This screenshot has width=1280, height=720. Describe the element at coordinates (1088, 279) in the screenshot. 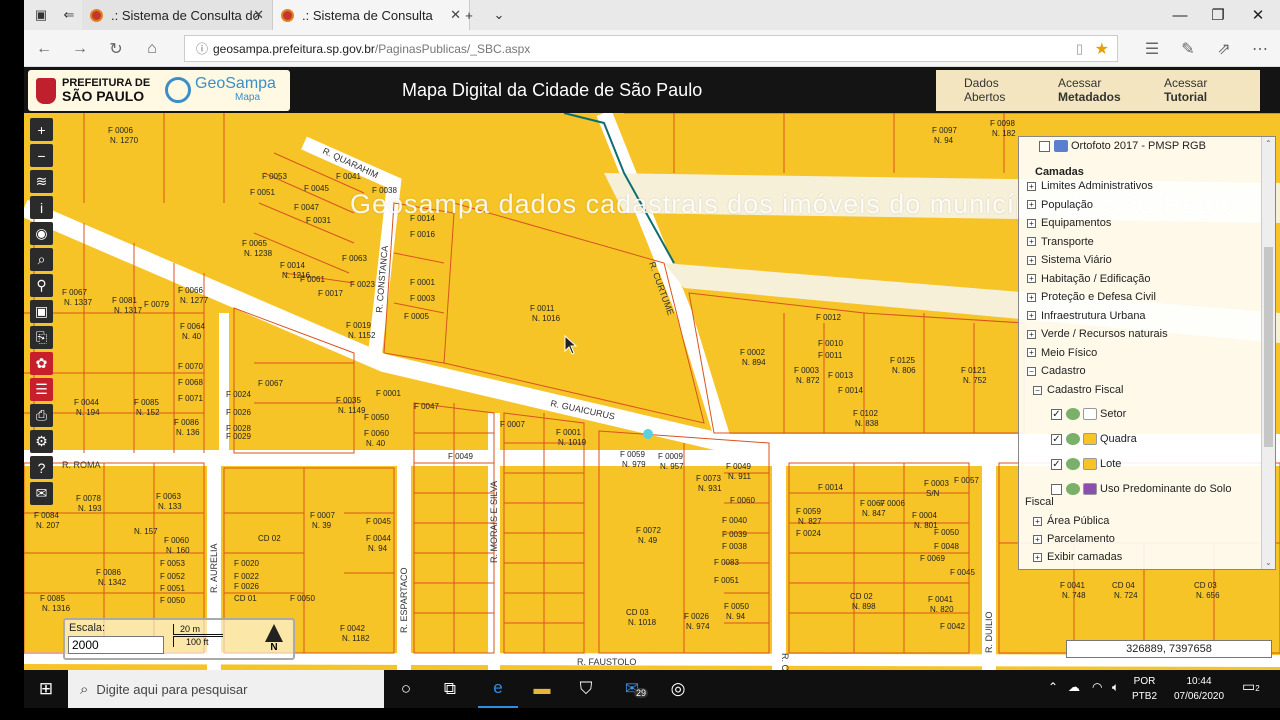

I see `layer-group: + Habitação / Edificação` at that location.